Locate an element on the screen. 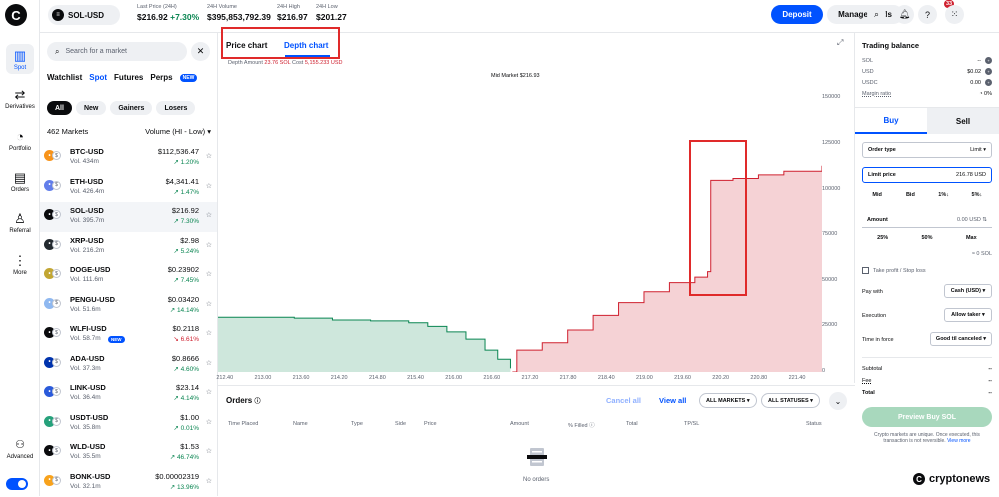 Image resolution: width=999 pixels, height=497 pixels. stat-low: 24H Low$201.27 is located at coordinates (331, 13).